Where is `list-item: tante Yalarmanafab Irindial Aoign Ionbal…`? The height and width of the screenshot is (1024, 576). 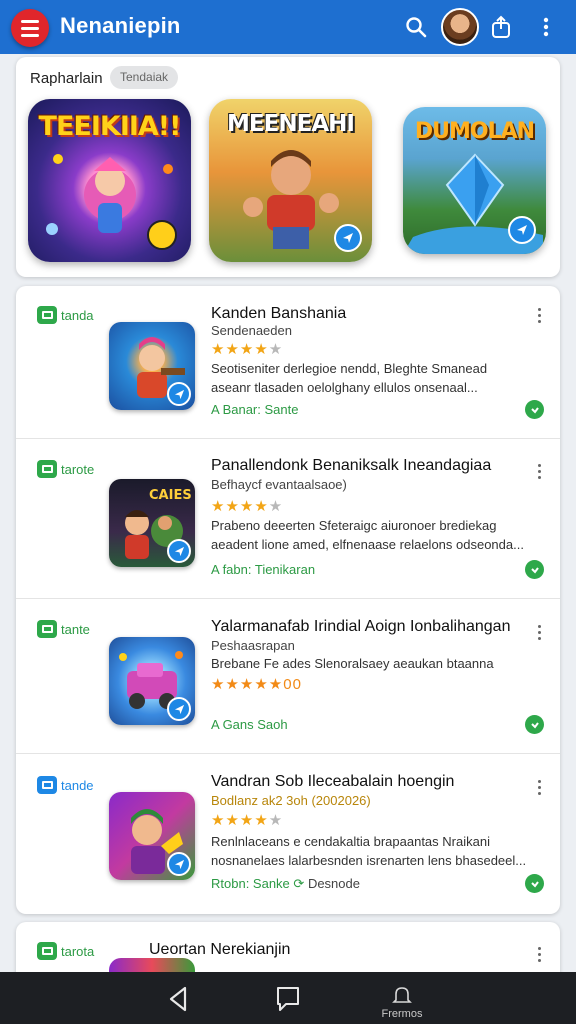 list-item: tante Yalarmanafab Irindial Aoign Ionbal… is located at coordinates (288, 676).